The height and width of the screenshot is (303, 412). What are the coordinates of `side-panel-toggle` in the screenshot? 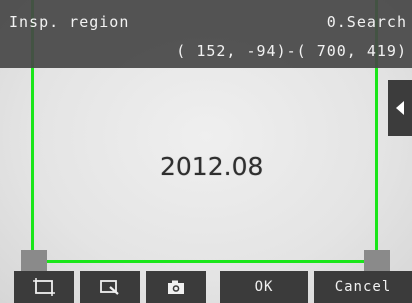 It's located at (400, 108).